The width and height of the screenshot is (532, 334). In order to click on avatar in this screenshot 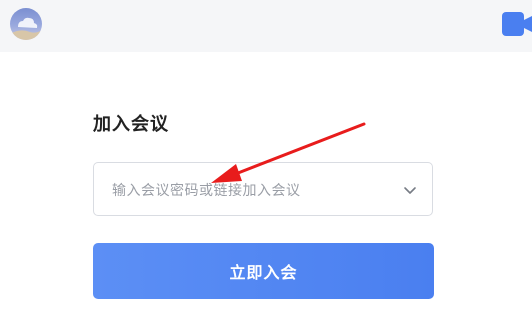, I will do `click(26, 24)`.